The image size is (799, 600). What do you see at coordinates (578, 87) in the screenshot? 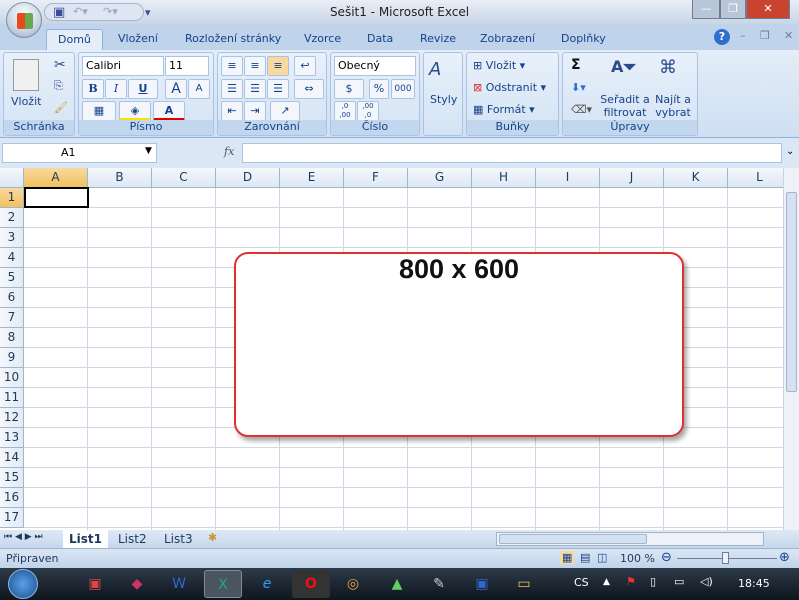
I see `fill-button: ⬇▾` at bounding box center [578, 87].